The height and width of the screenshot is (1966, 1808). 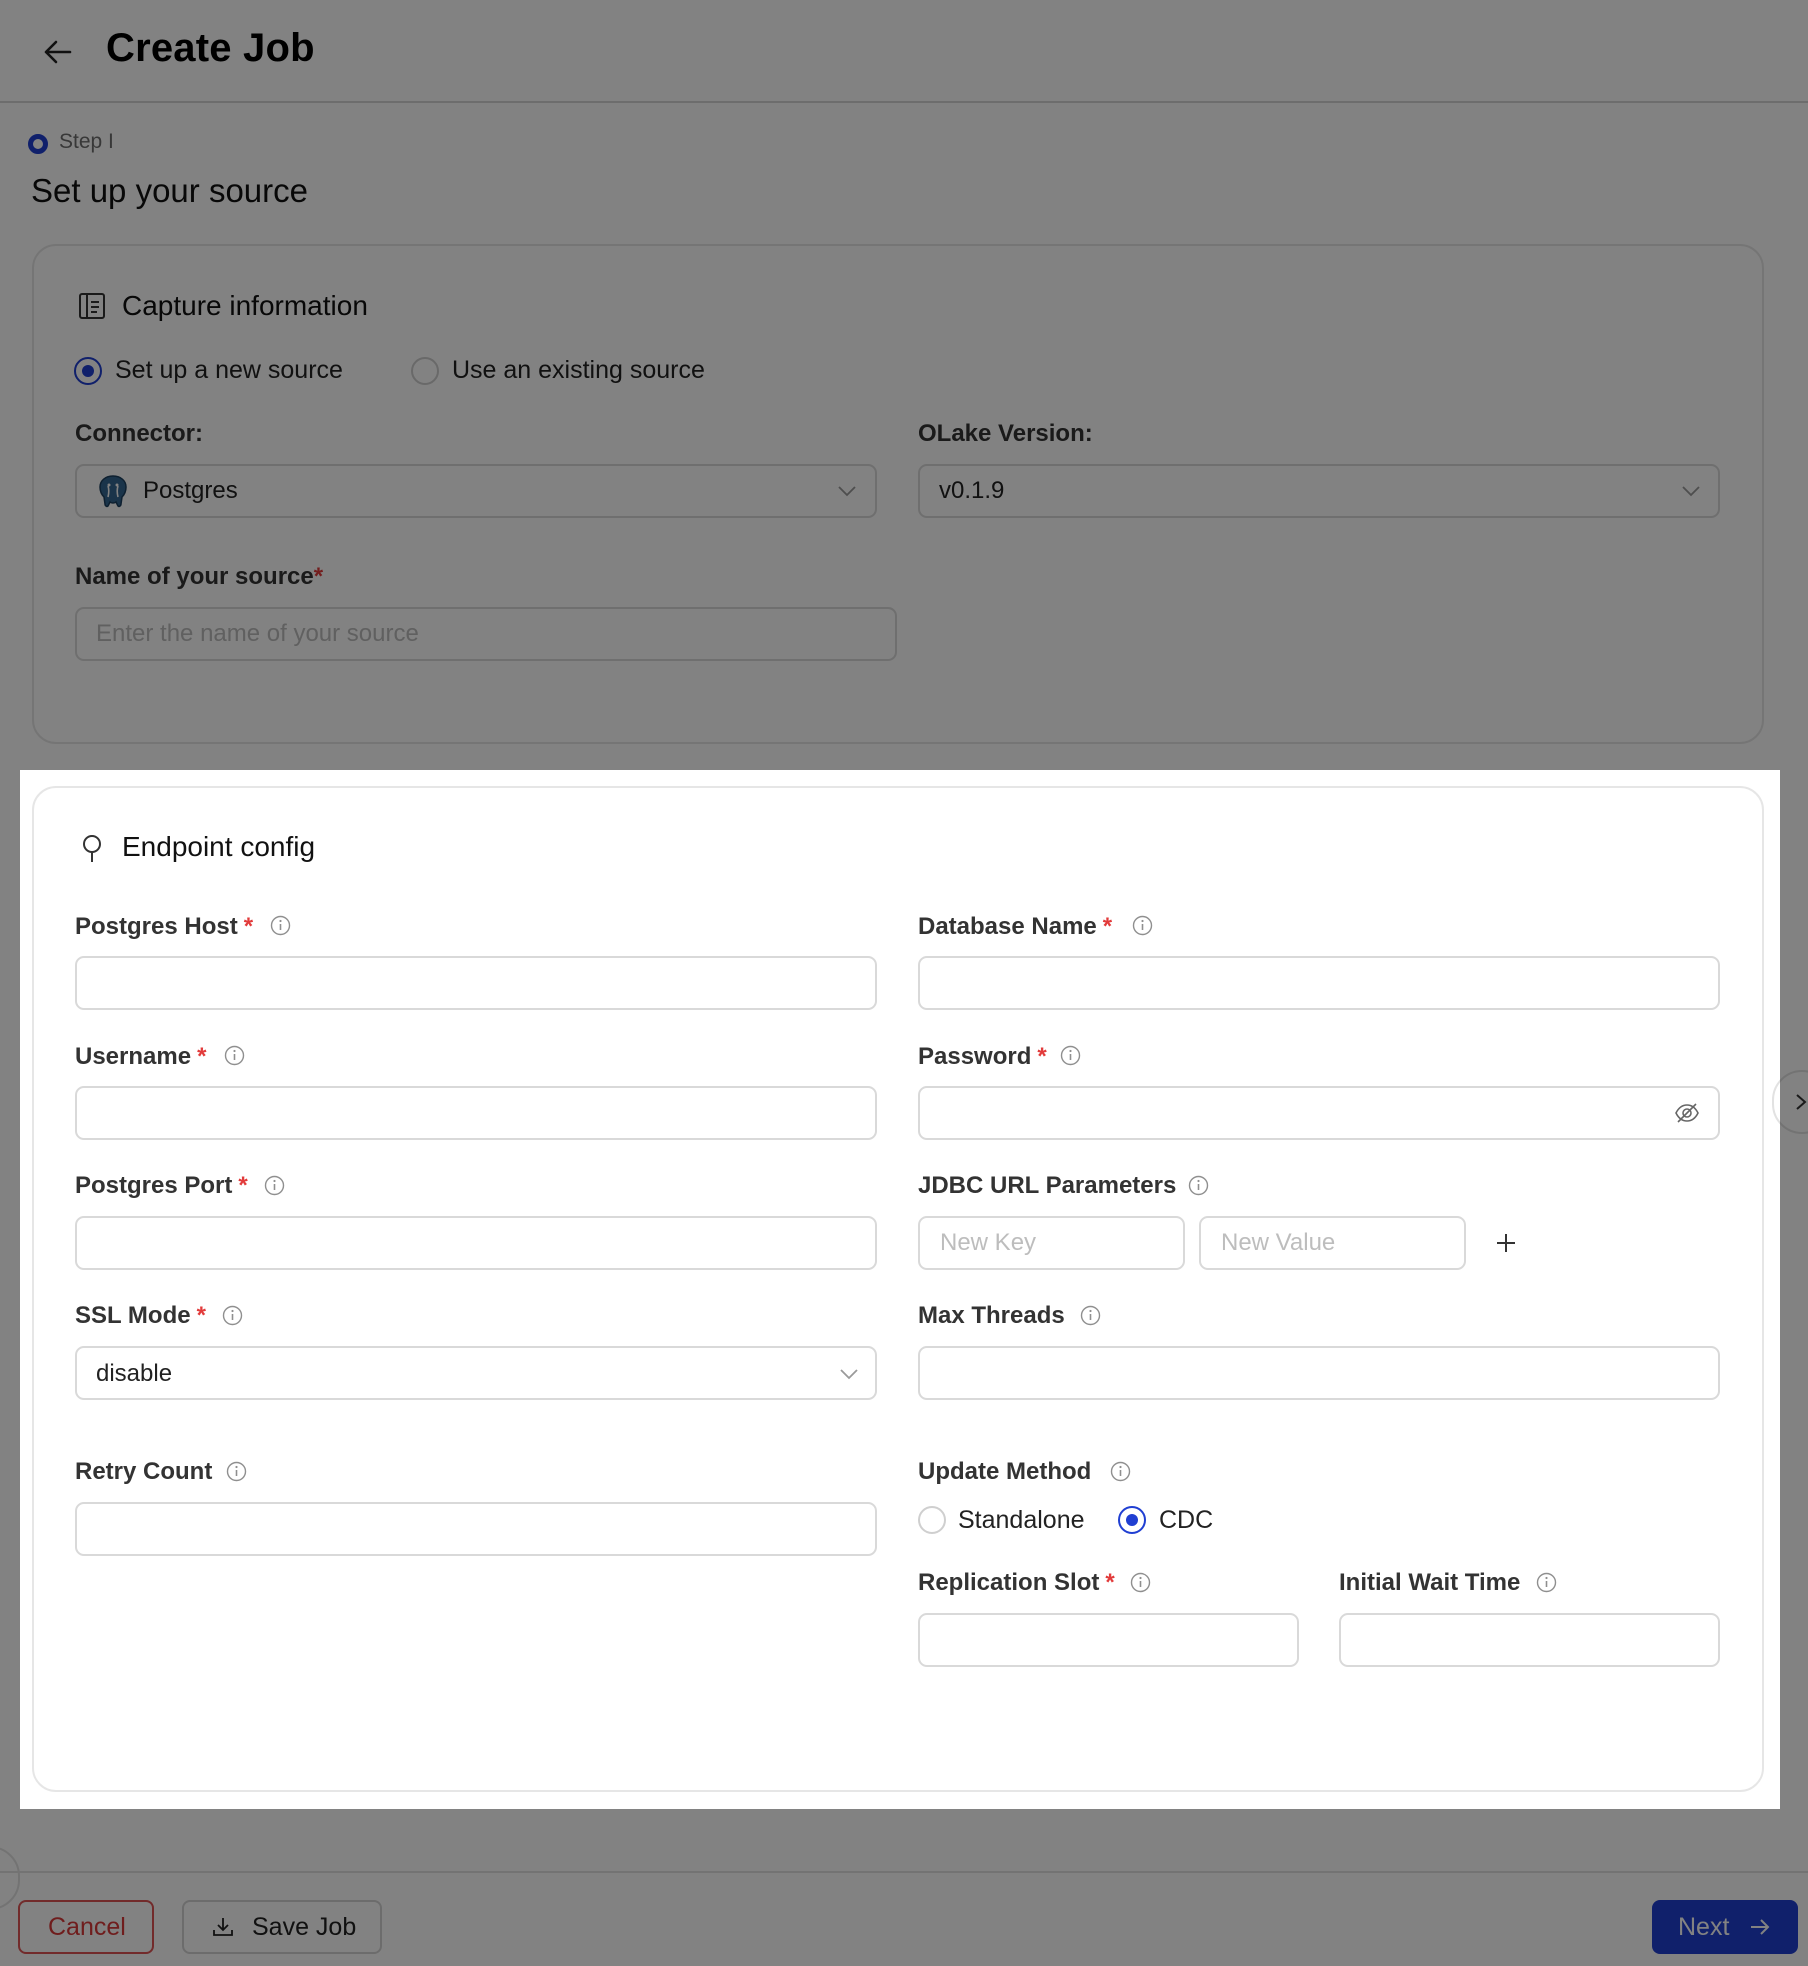 What do you see at coordinates (140, 1315) in the screenshot?
I see `ssl-mode-label: SSL Mode *` at bounding box center [140, 1315].